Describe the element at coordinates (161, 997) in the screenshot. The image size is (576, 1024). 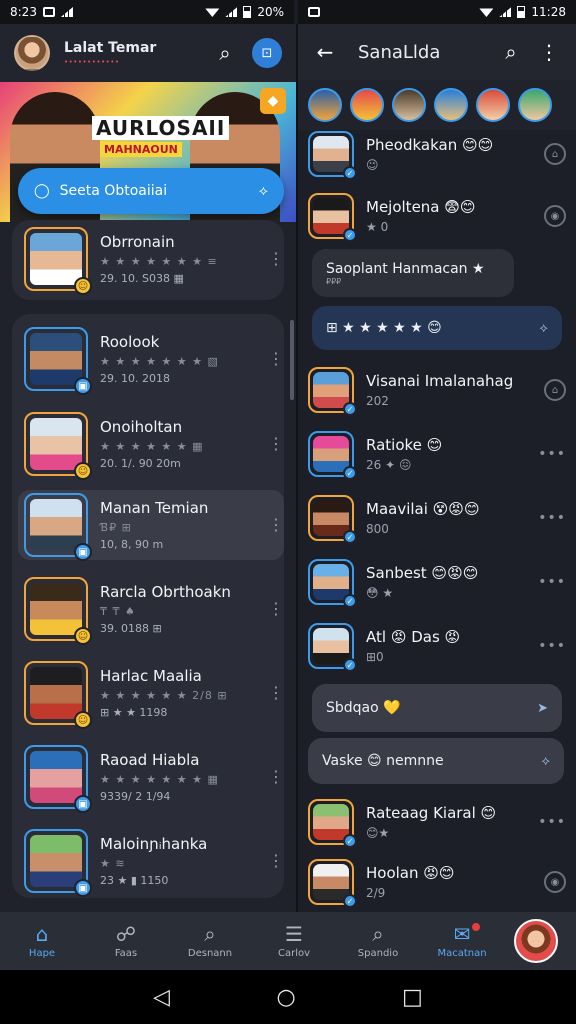
I see `back-icon: ◁` at that location.